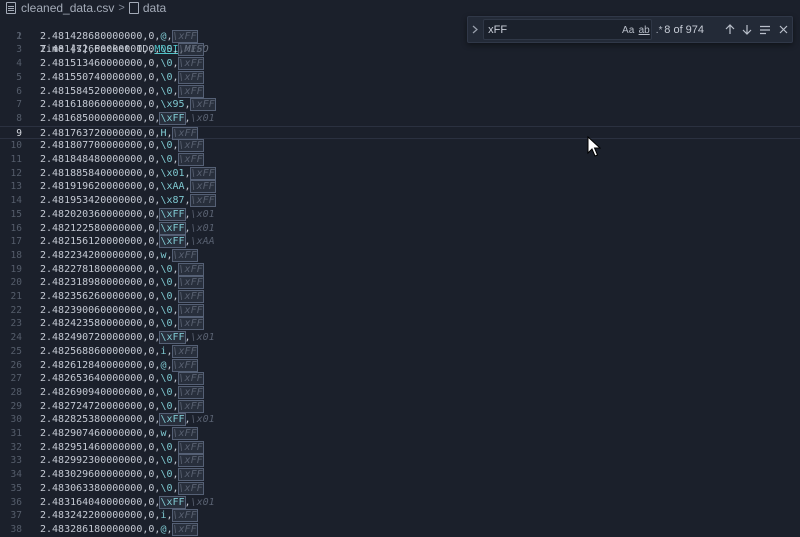 The height and width of the screenshot is (537, 800). I want to click on time-value: 2.483286180000000, so click(91, 529).